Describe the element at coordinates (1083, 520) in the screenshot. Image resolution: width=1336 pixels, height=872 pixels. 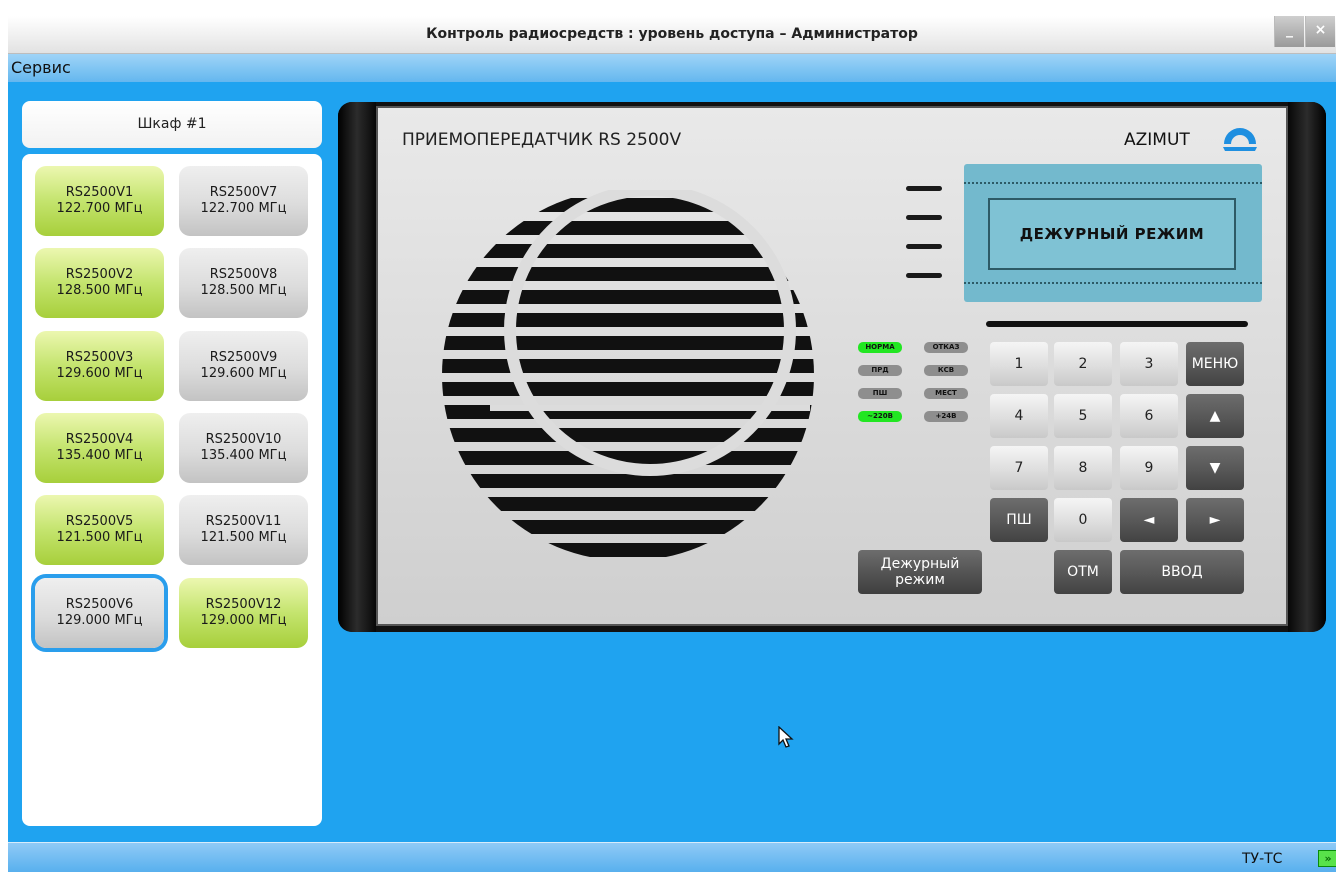
I see `key-0: 0` at that location.